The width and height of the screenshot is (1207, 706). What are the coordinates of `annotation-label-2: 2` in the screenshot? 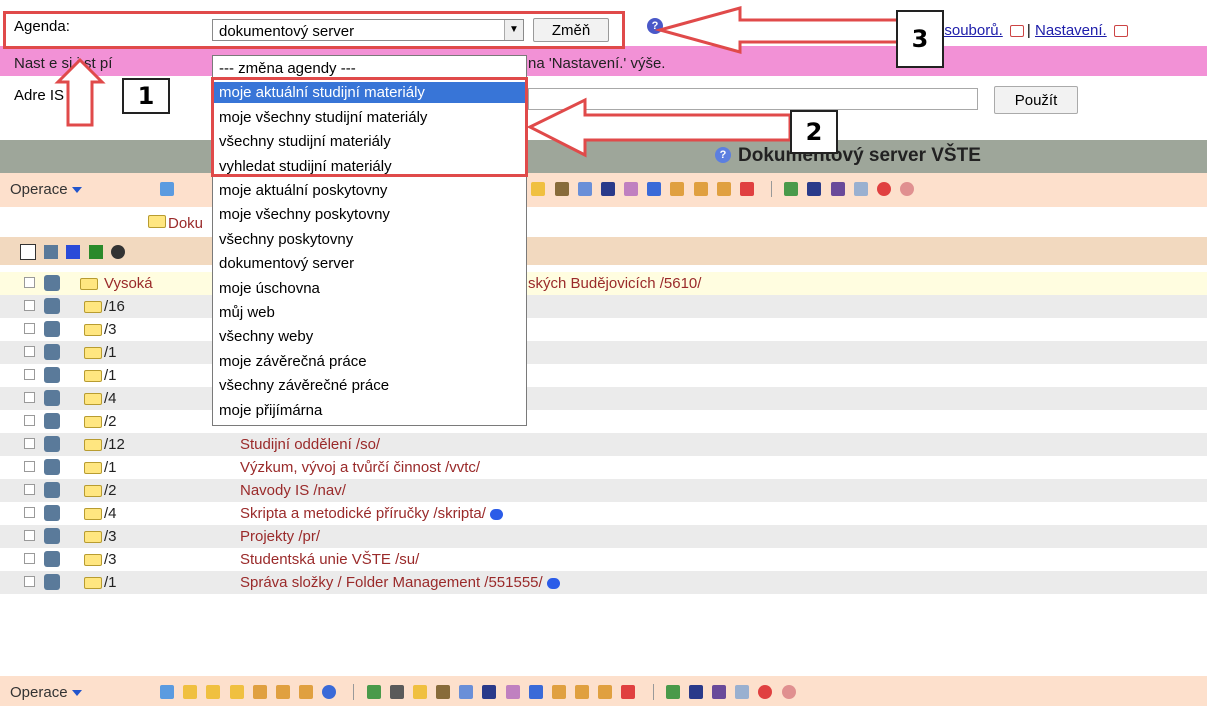 It's located at (814, 132).